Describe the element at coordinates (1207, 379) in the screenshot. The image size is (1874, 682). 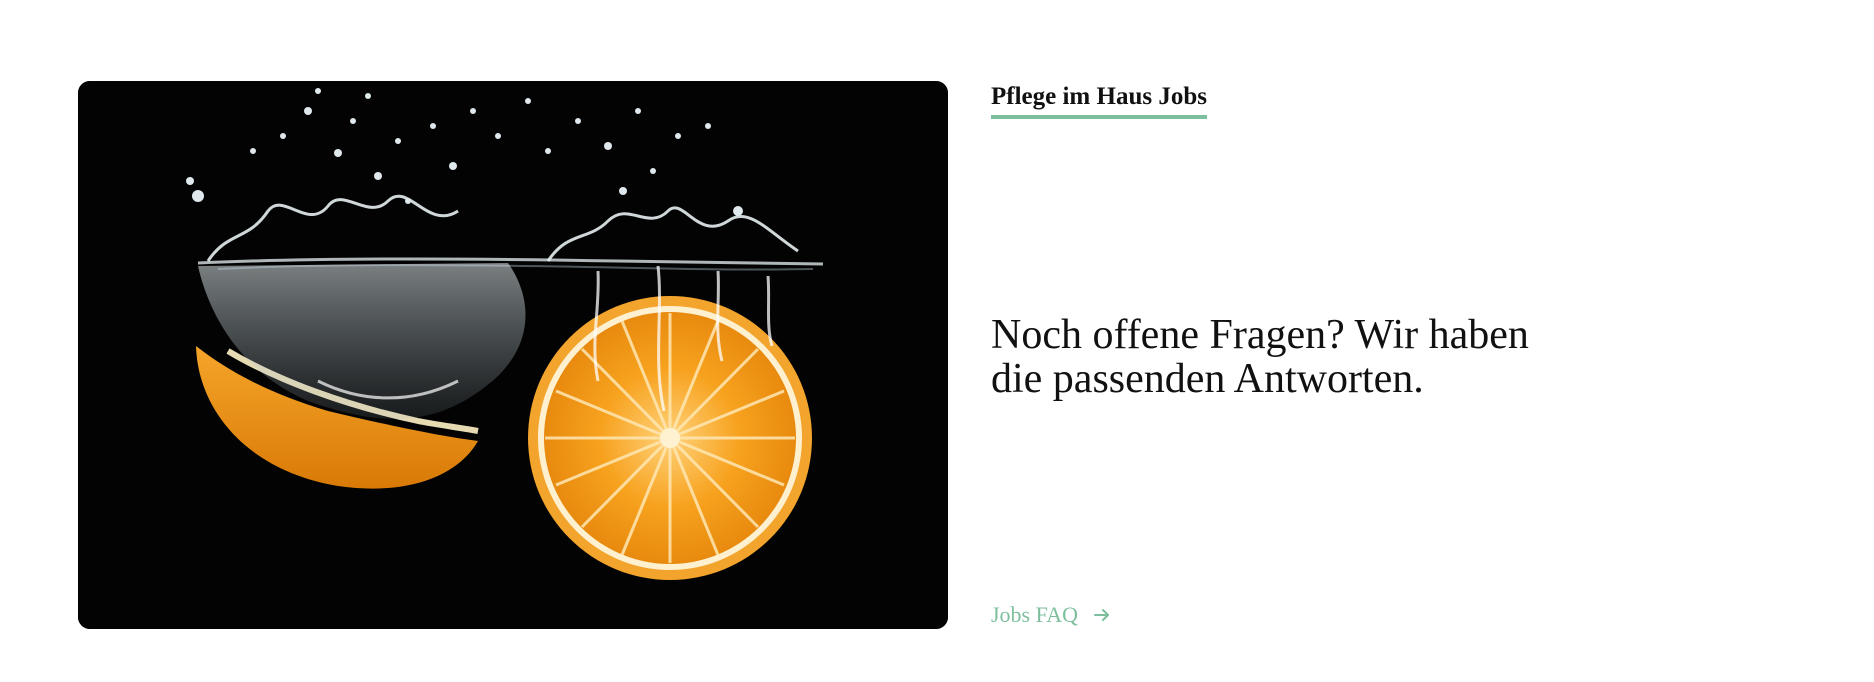
I see `headline-line-2: die passenden Antworten.` at that location.